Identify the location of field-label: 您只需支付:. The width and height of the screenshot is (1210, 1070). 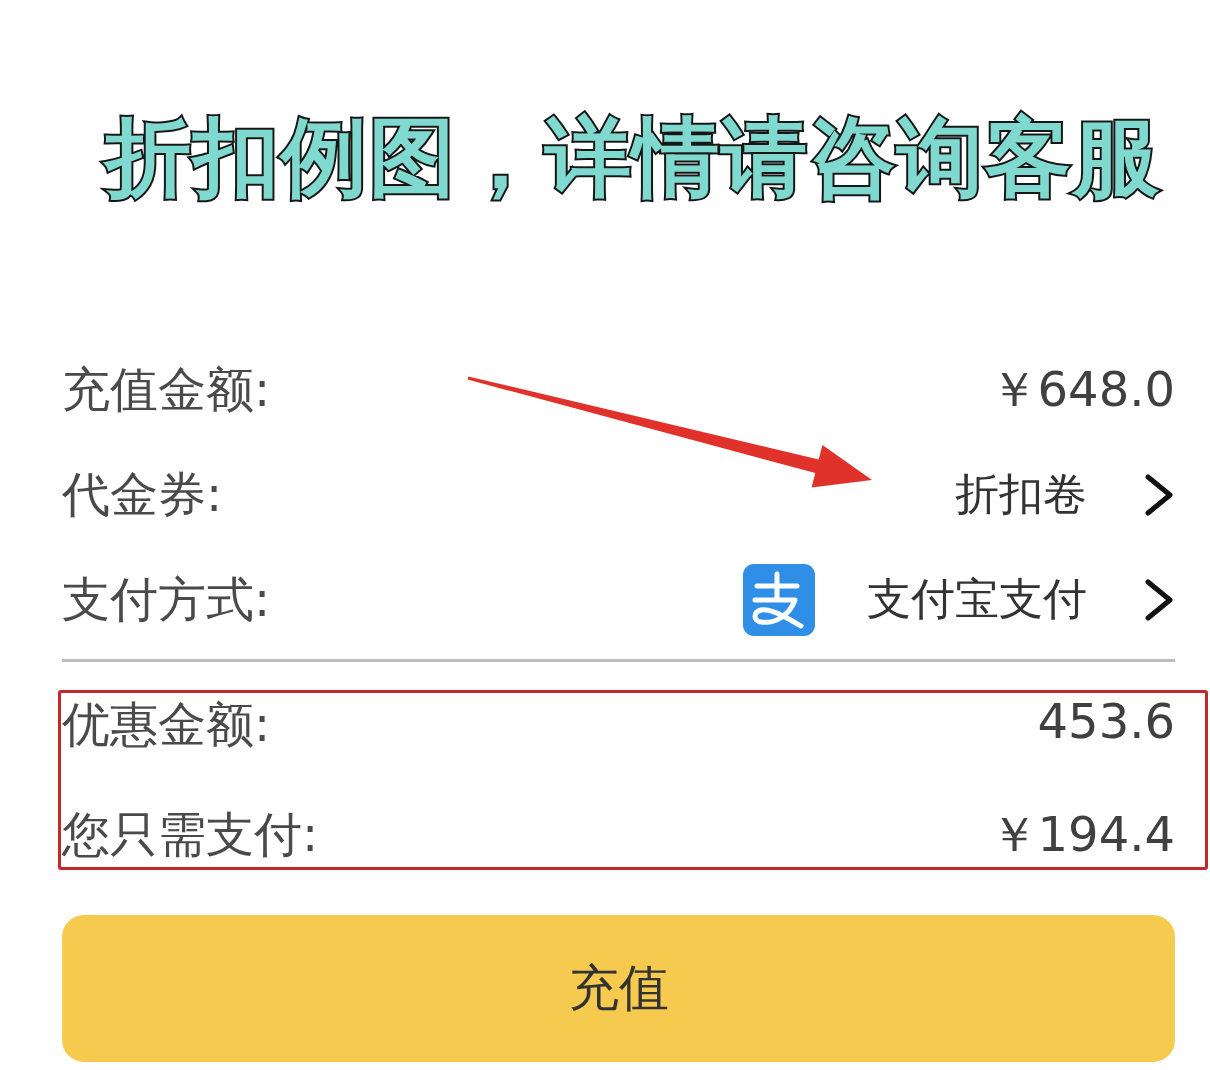
(190, 834).